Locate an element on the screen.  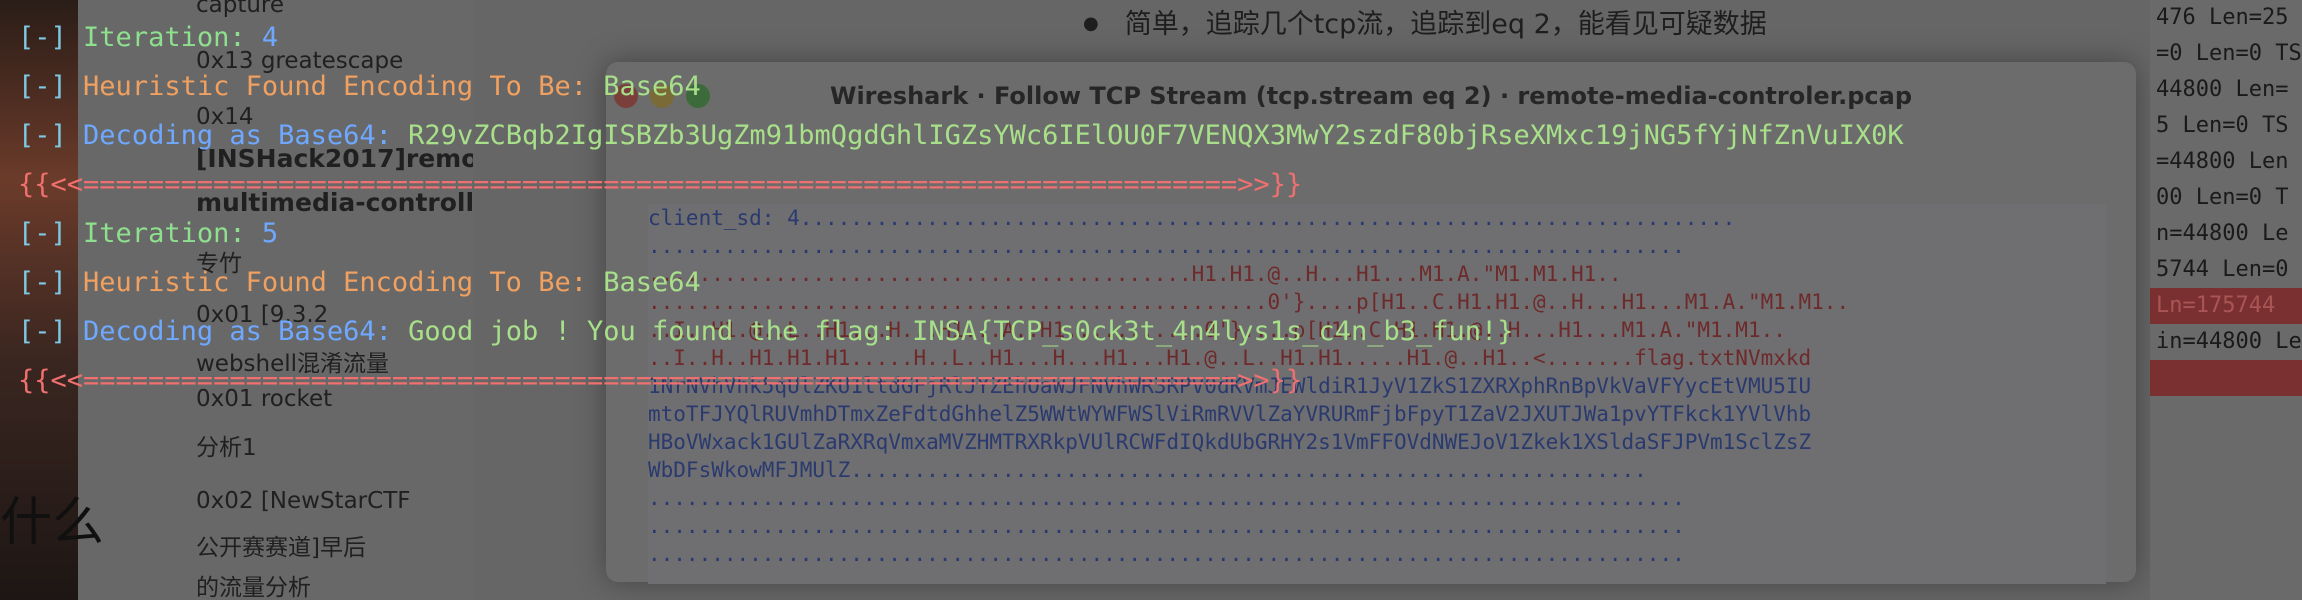
iteration-line: [-] Iteration: 4 is located at coordinates (148, 37).